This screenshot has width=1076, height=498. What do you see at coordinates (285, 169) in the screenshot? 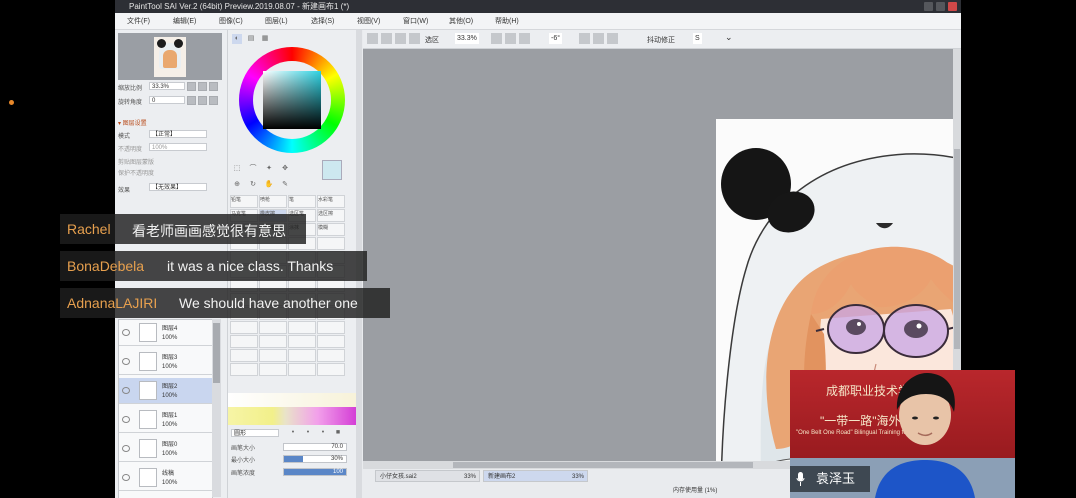
I see `move-tool-icon: ✥` at bounding box center [285, 169].